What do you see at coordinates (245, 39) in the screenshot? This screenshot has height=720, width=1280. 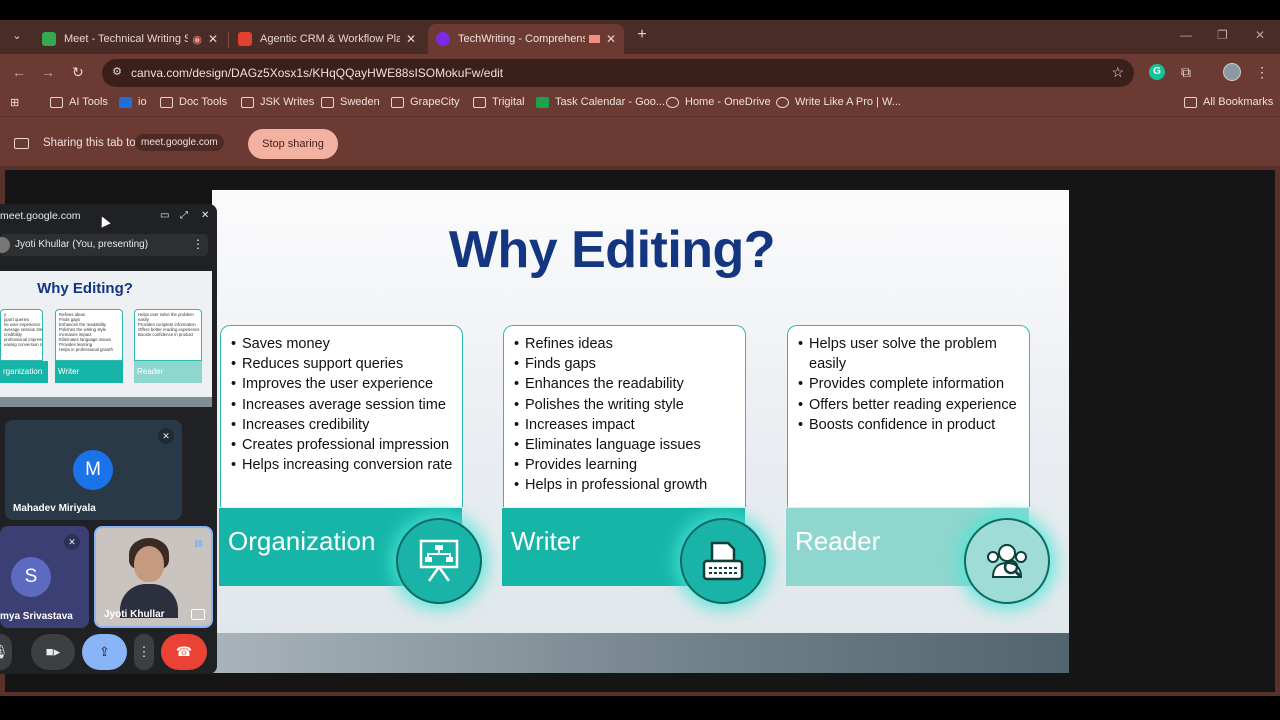 I see `crm-favicon-icon` at bounding box center [245, 39].